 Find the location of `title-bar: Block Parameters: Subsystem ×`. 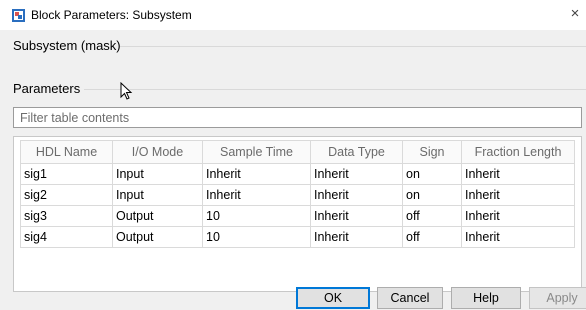

title-bar: Block Parameters: Subsystem × is located at coordinates (293, 15).